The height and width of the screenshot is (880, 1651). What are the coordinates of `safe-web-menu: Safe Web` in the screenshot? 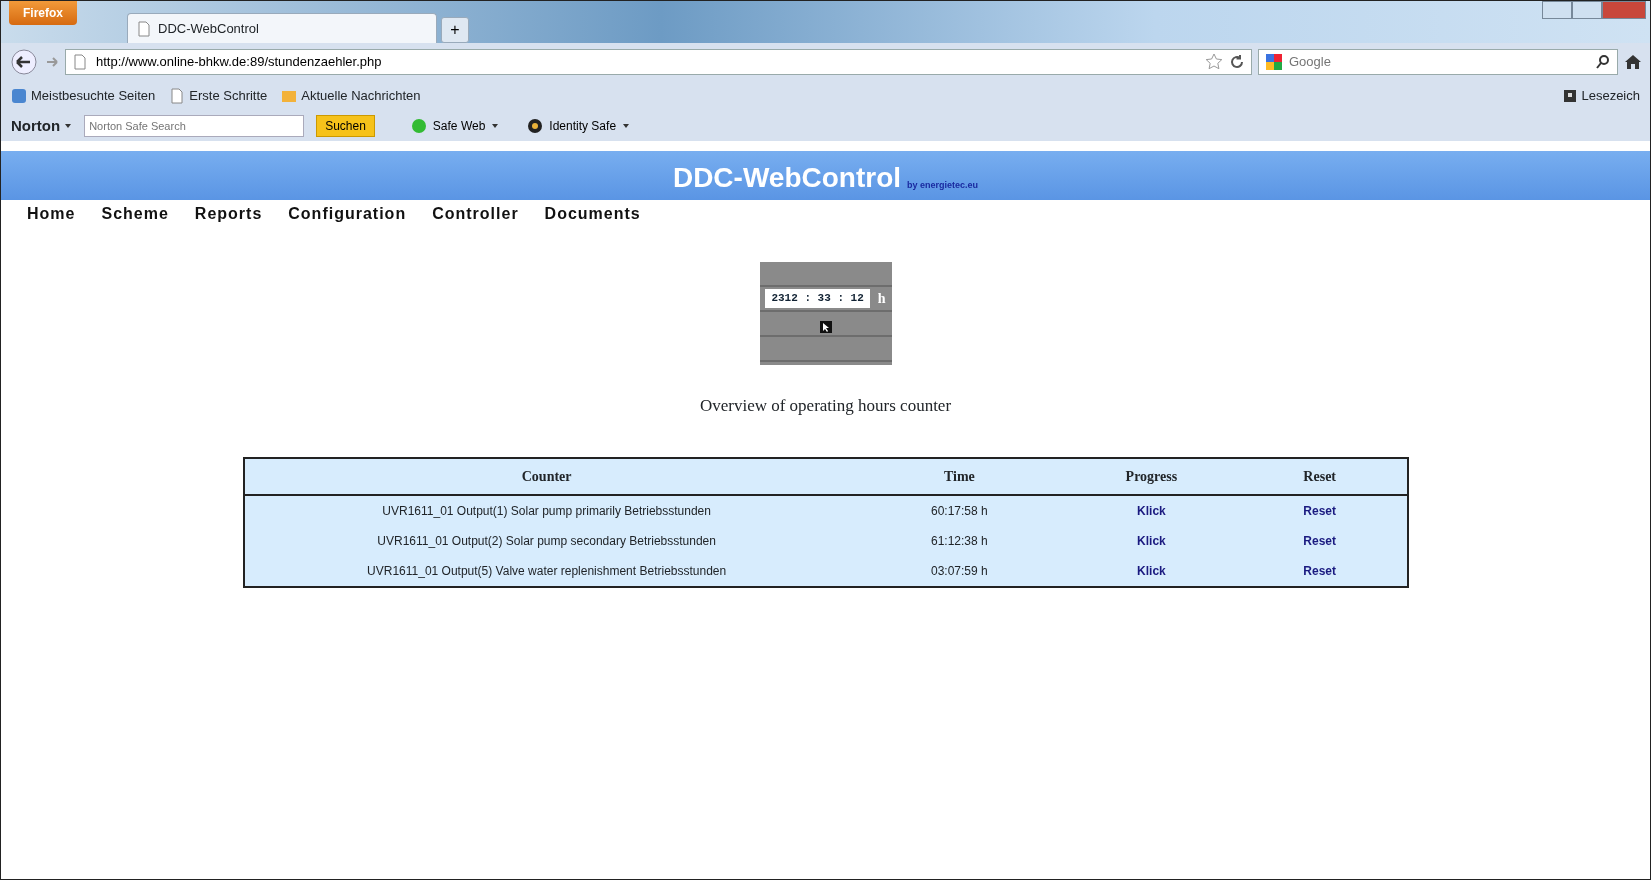 It's located at (455, 126).